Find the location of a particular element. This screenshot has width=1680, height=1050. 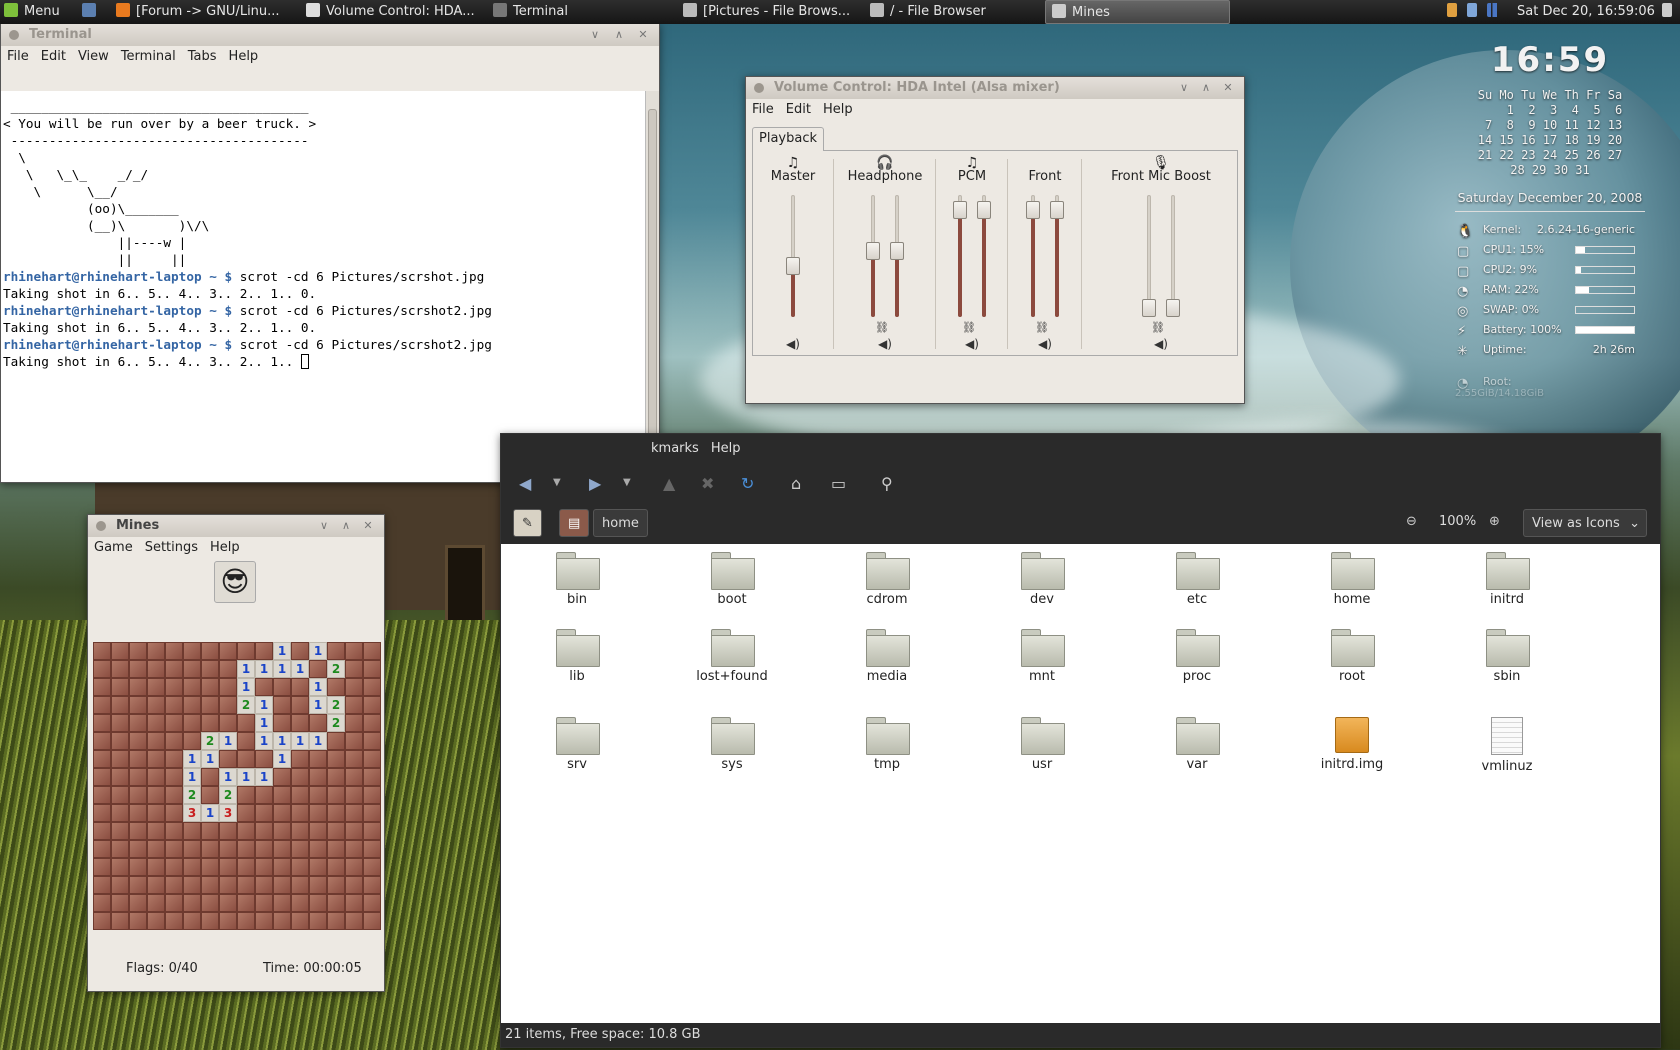

lock-icon is located at coordinates (1452, 10).